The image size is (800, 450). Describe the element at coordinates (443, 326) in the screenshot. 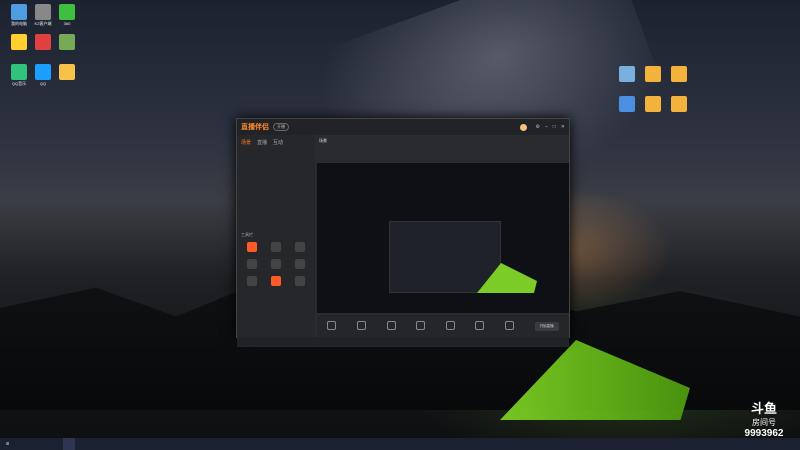

I see `control-bar: 开始直播` at that location.